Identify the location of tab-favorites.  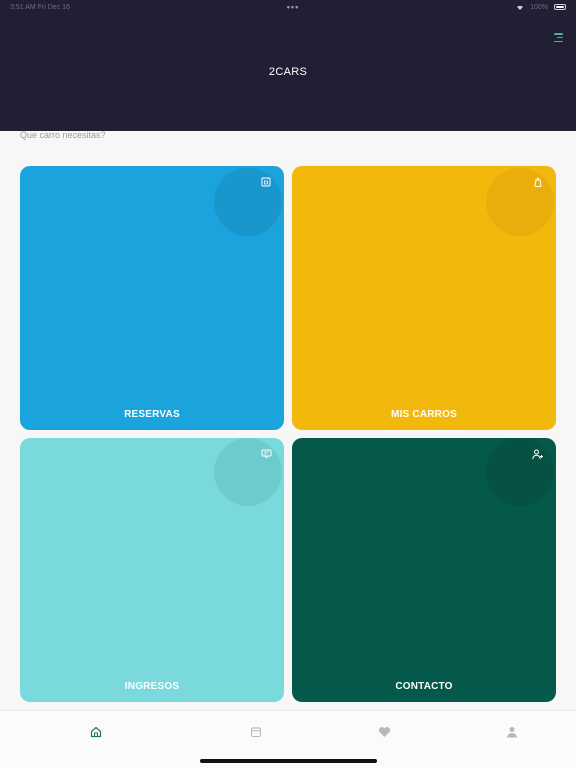
(384, 732).